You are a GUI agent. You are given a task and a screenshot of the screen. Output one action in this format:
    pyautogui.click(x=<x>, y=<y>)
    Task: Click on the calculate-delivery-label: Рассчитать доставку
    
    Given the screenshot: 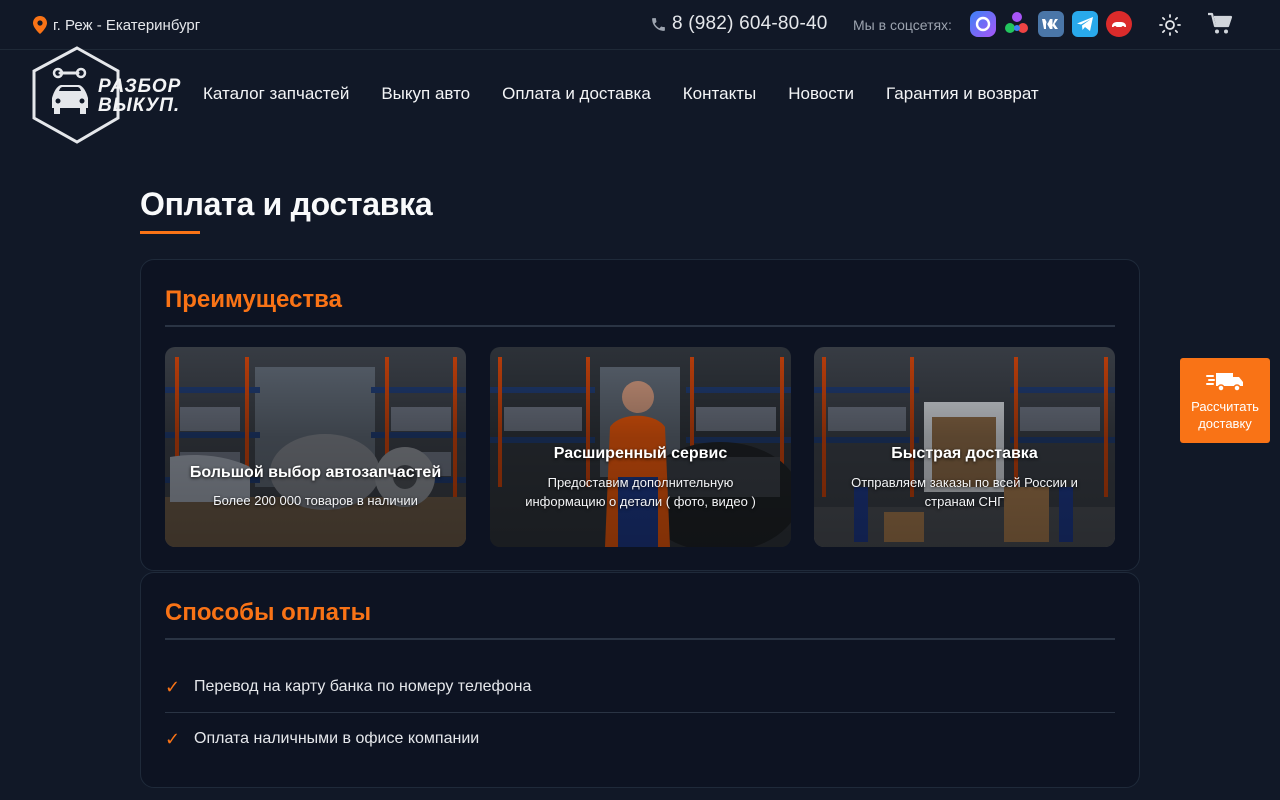 What is the action you would take?
    pyautogui.click(x=1225, y=415)
    